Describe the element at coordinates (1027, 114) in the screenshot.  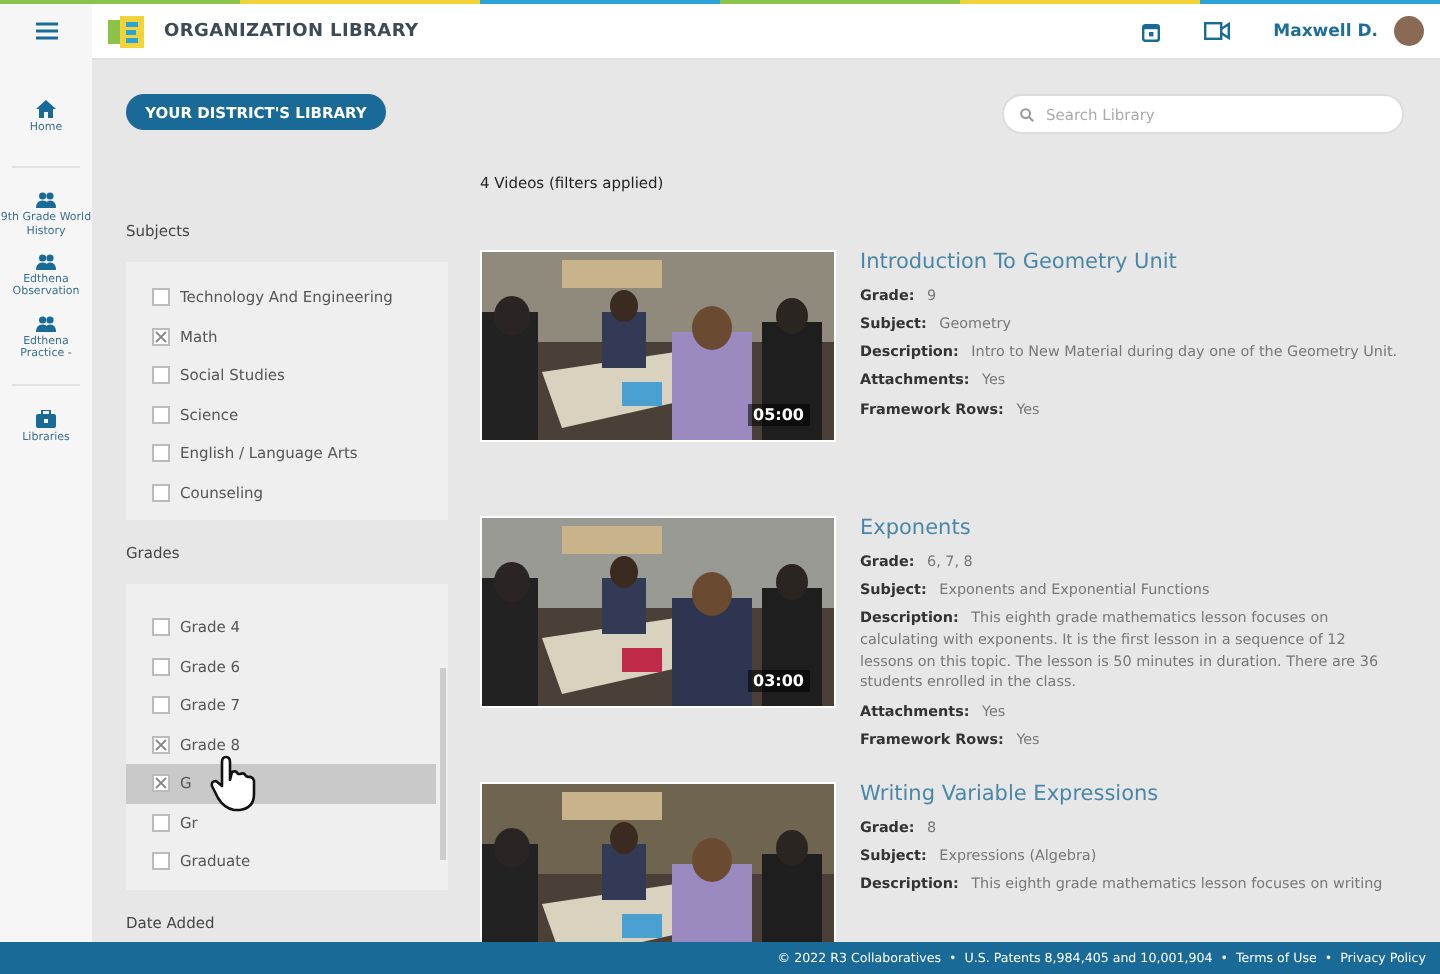
I see `search-icon` at that location.